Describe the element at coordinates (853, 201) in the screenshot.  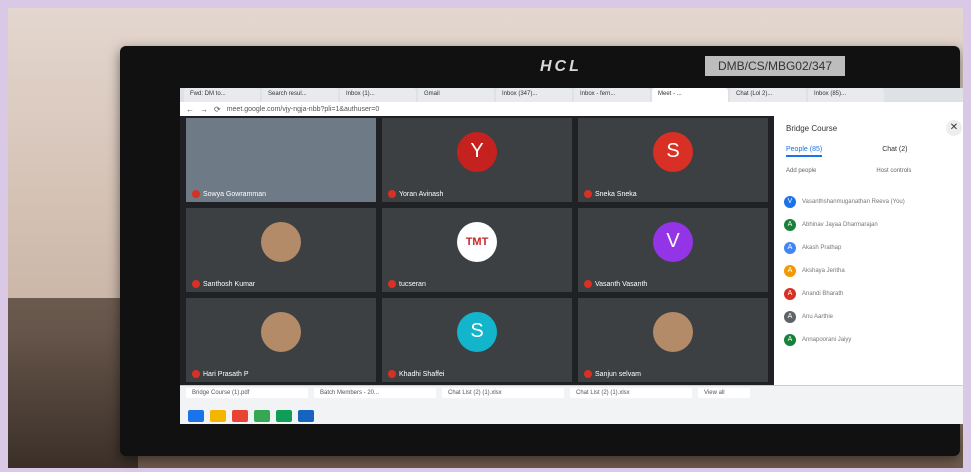
I see `person-name: Vasanthshanmuganathan Reeva (You)` at that location.